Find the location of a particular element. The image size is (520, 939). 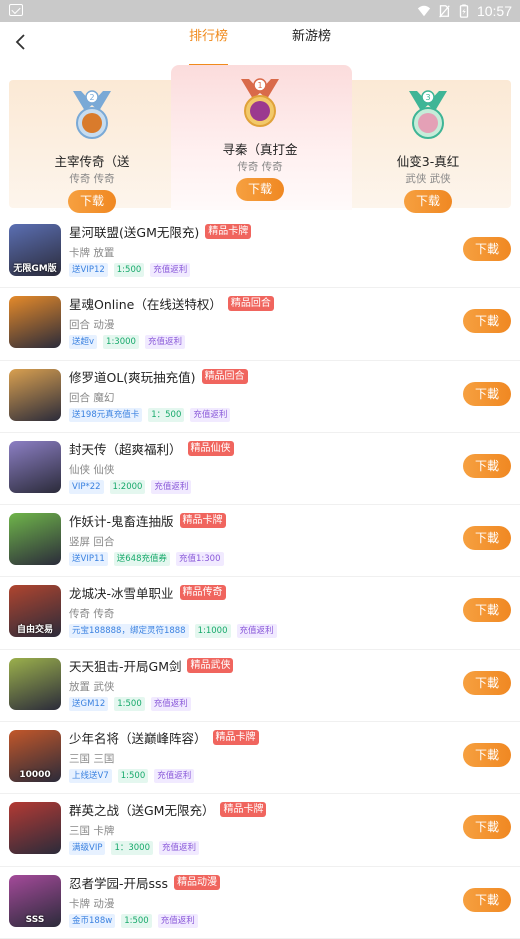

game-perks: 送VIP12 1:500 充值返利 is located at coordinates (130, 270).